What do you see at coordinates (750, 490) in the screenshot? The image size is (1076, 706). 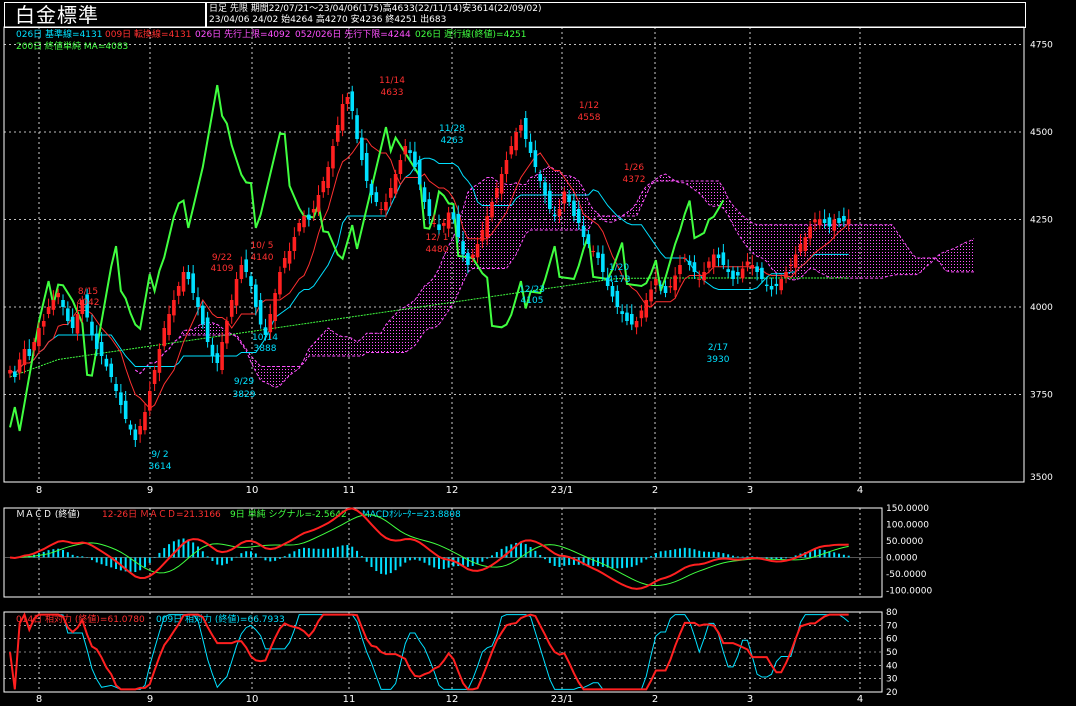 I see `x-tick-label: 3` at bounding box center [750, 490].